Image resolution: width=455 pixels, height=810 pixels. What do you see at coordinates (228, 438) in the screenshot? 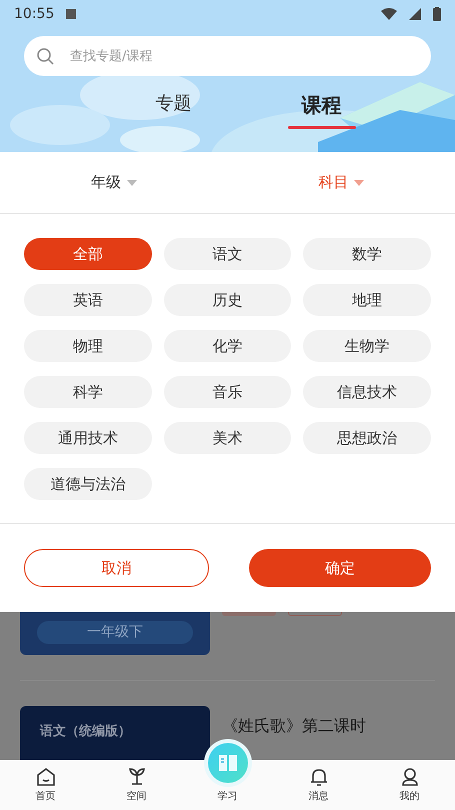
I see `subject-chip: 美术` at bounding box center [228, 438].